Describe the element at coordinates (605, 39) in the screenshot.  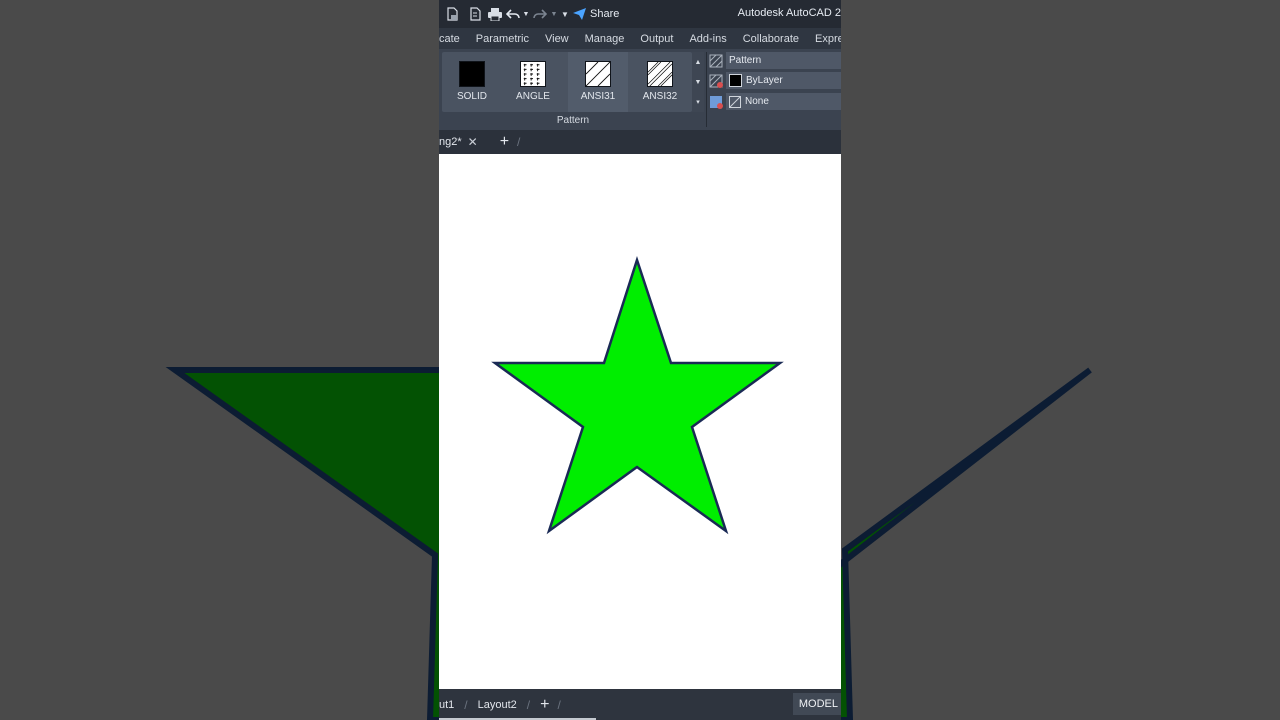
I see `tab-manage: Manage` at that location.